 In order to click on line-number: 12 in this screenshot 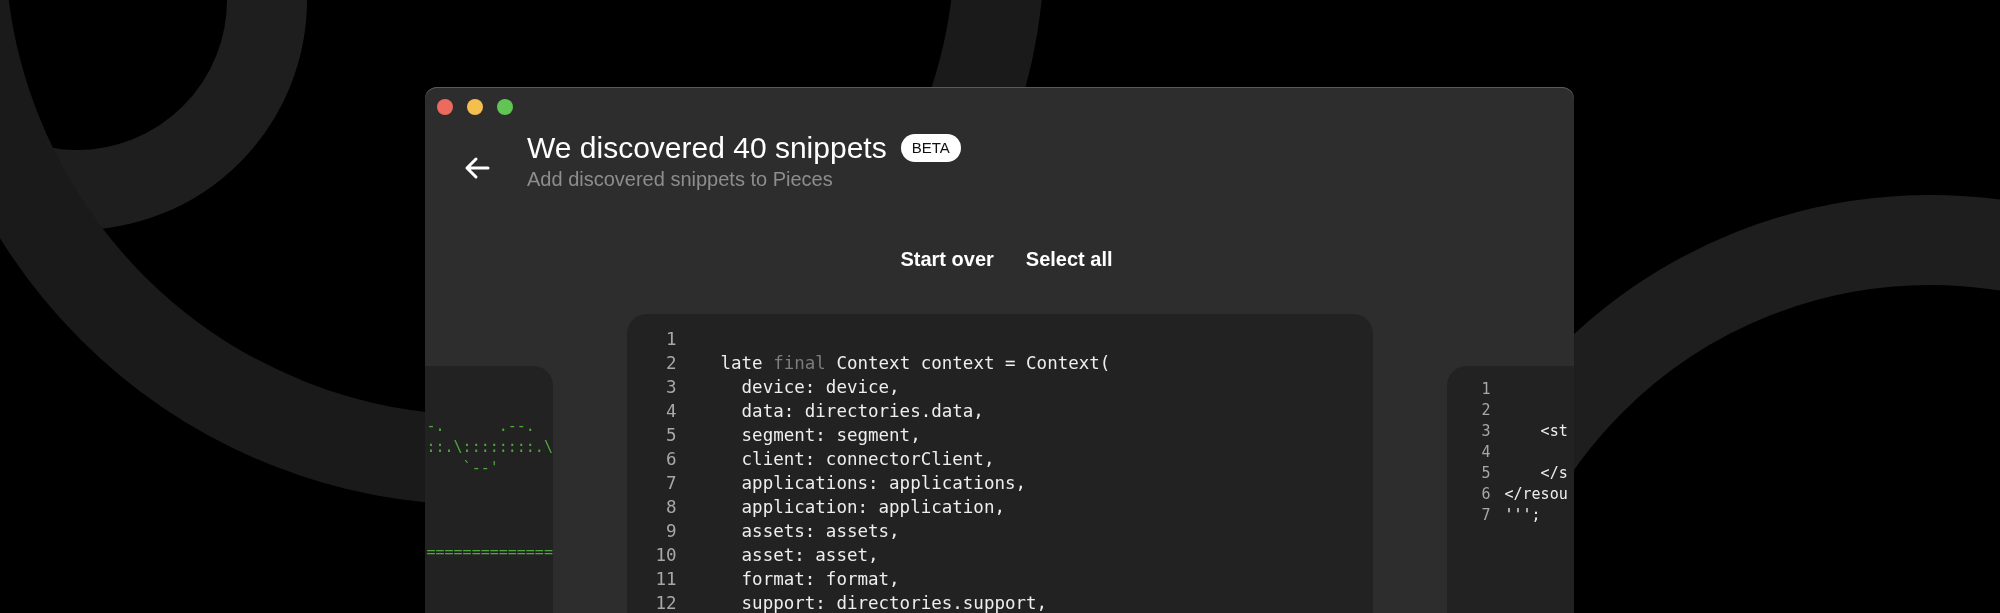, I will do `click(665, 603)`.